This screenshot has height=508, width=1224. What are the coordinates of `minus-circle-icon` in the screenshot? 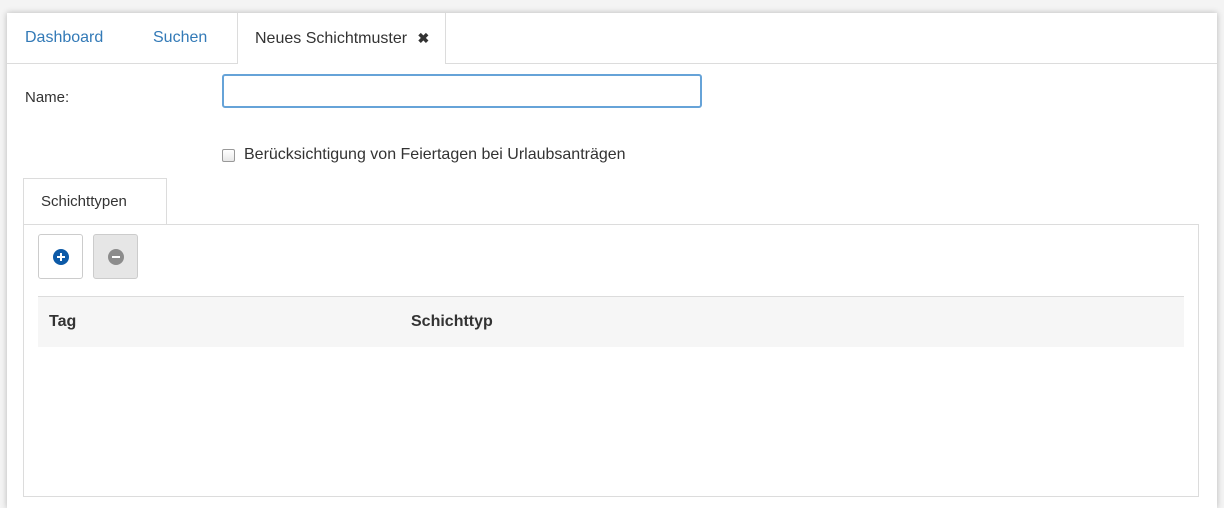 It's located at (115, 256).